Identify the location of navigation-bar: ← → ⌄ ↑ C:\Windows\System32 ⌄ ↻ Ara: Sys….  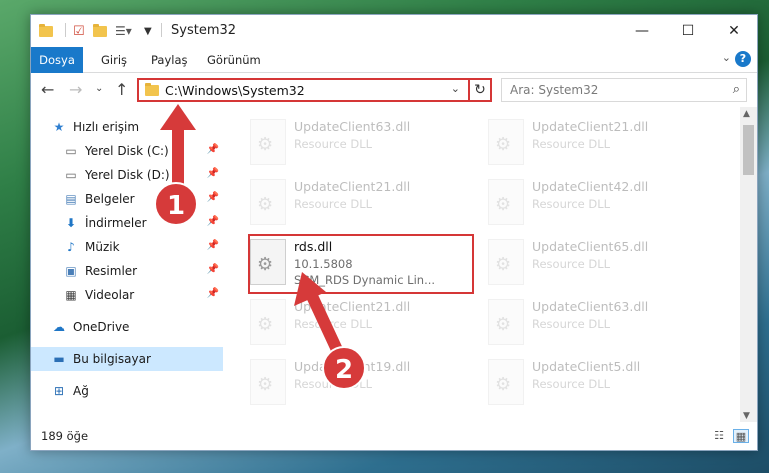
(394, 90).